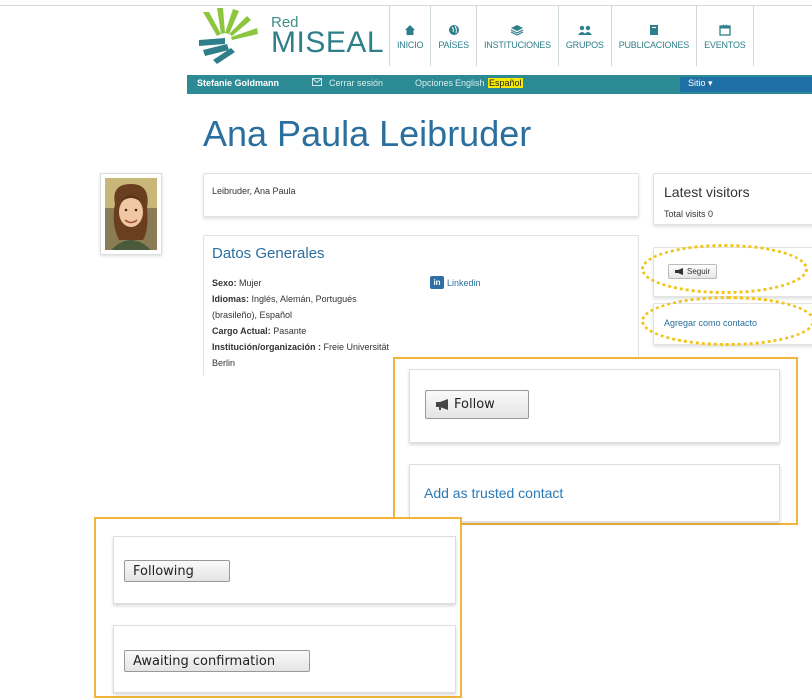 The width and height of the screenshot is (812, 700). What do you see at coordinates (163, 571) in the screenshot?
I see `following-label: Following` at bounding box center [163, 571].